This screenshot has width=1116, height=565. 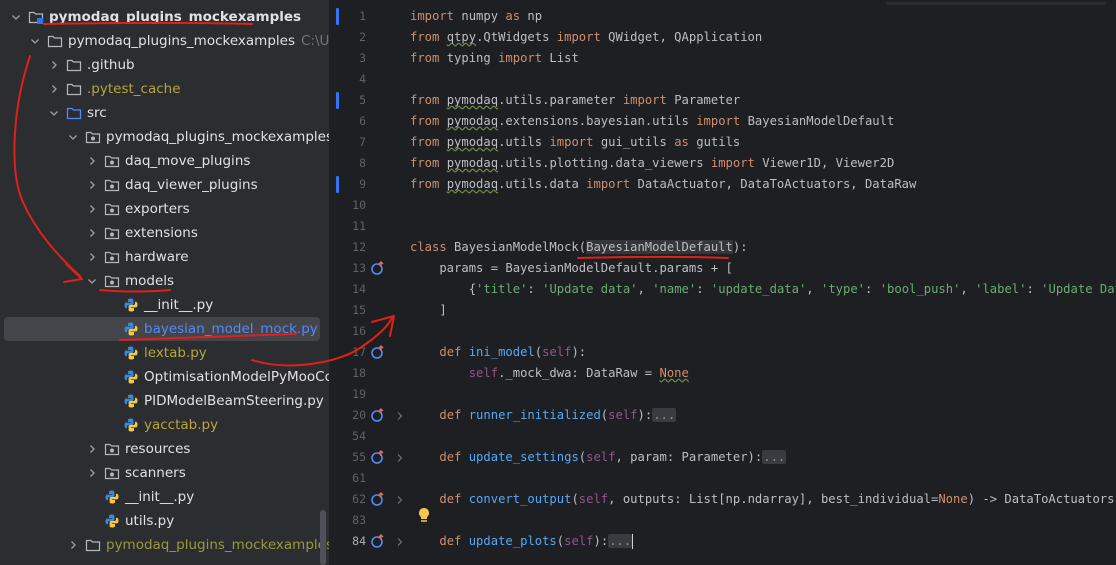 What do you see at coordinates (347, 352) in the screenshot?
I see `line-number: 17` at bounding box center [347, 352].